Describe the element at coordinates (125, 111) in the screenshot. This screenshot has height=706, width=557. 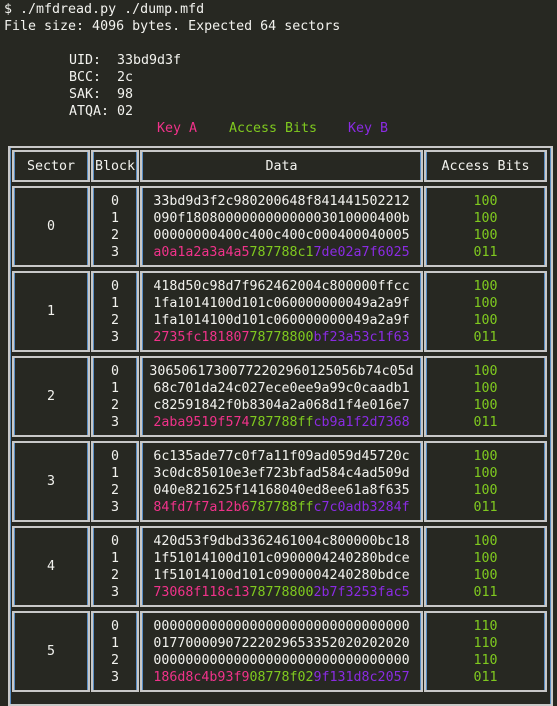
I see `atqa-value: 02` at that location.